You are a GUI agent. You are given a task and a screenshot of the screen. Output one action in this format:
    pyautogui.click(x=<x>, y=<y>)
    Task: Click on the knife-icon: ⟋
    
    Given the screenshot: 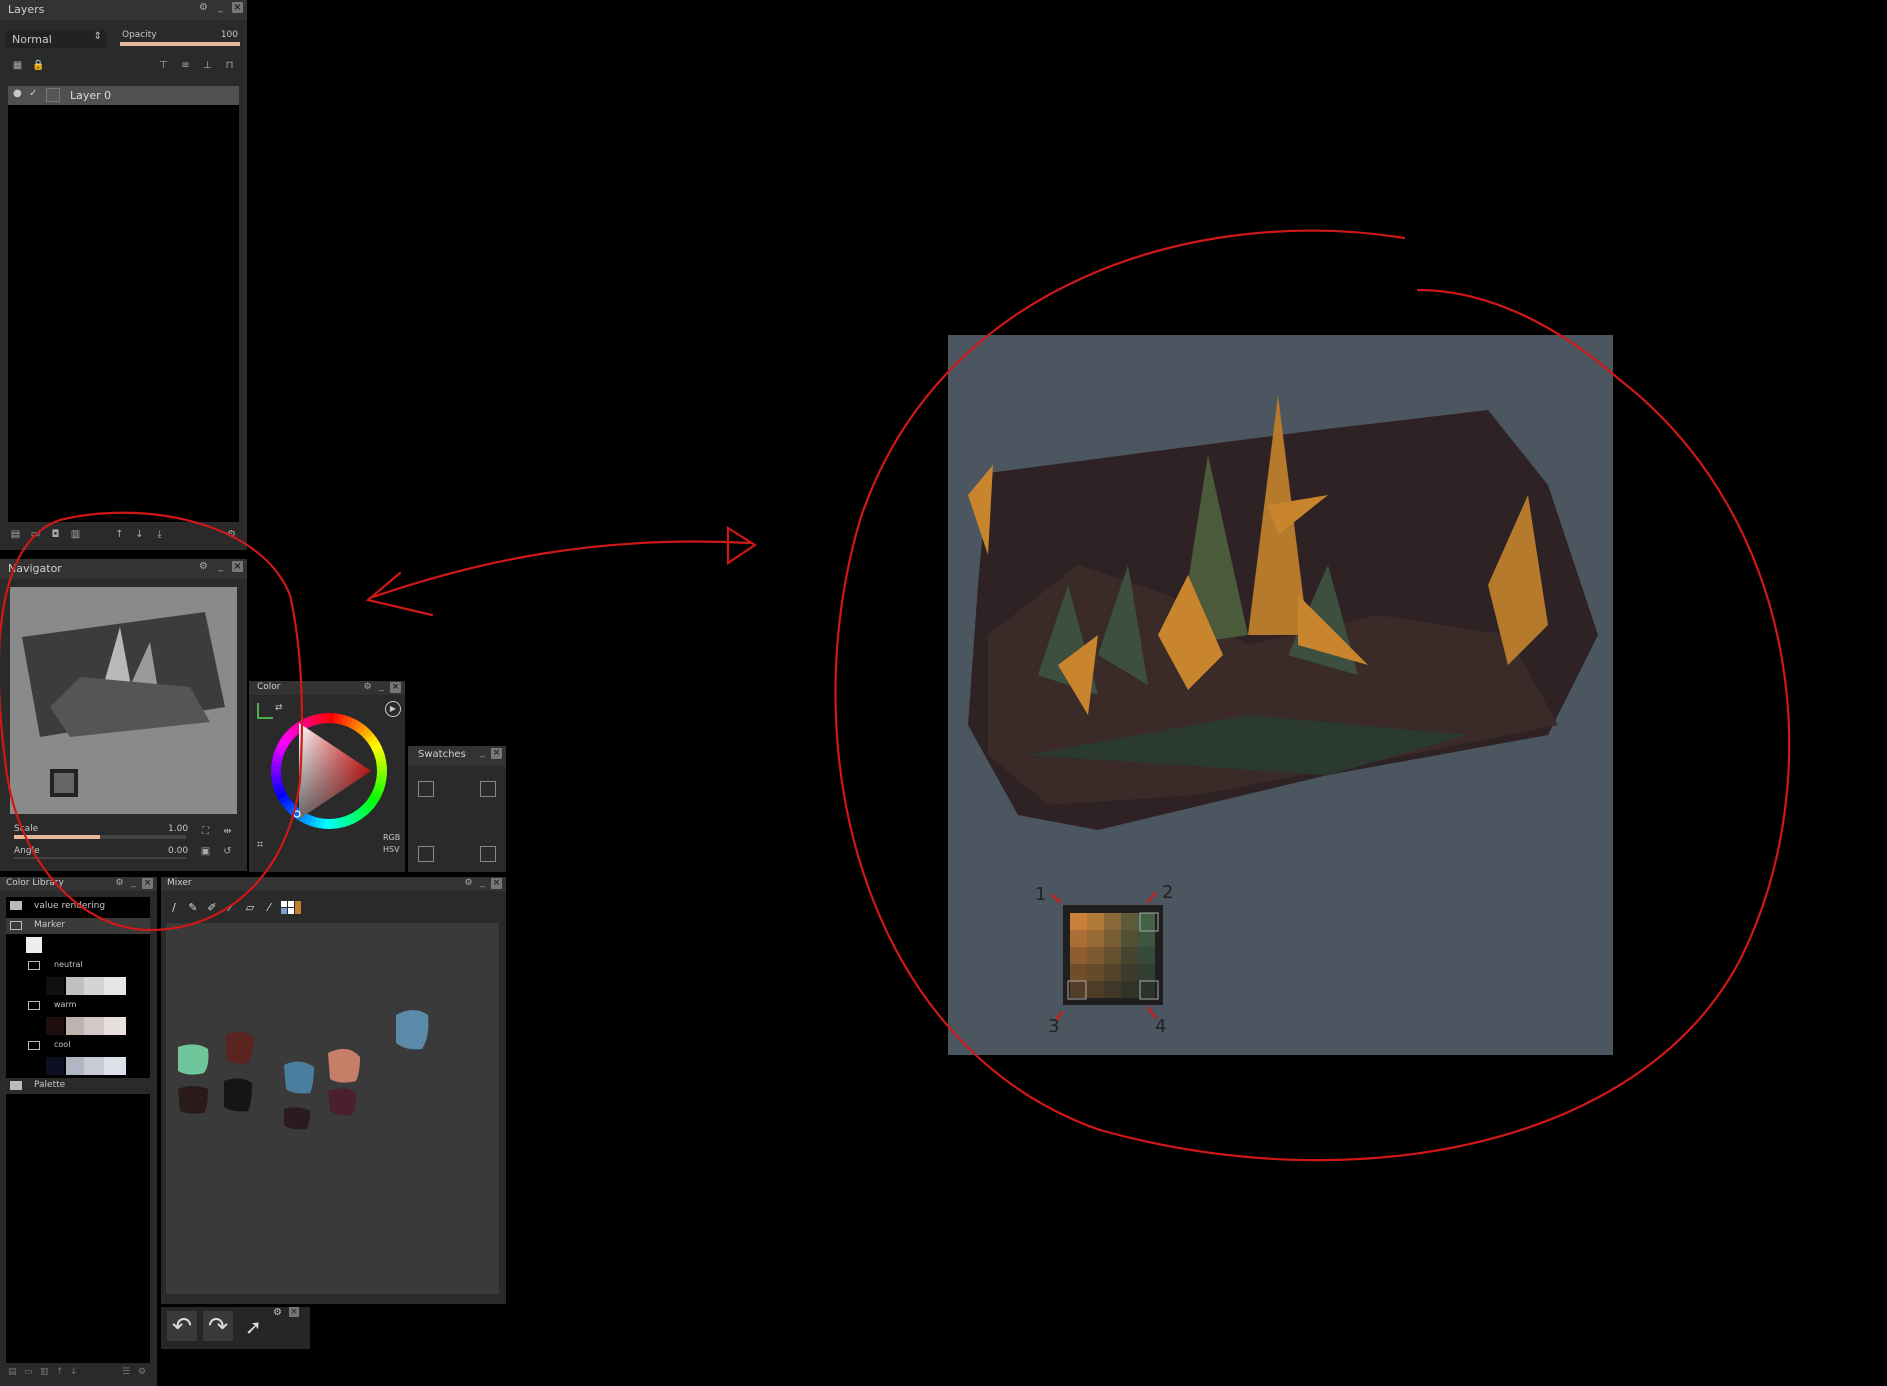 What is the action you would take?
    pyautogui.click(x=231, y=908)
    